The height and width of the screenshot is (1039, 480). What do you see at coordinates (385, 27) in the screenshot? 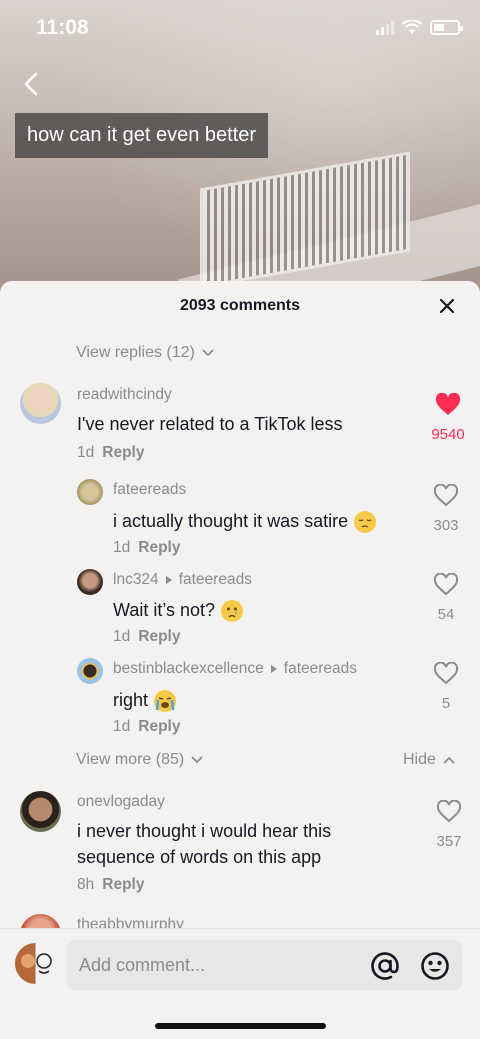
I see `cellular-signal-icon` at bounding box center [385, 27].